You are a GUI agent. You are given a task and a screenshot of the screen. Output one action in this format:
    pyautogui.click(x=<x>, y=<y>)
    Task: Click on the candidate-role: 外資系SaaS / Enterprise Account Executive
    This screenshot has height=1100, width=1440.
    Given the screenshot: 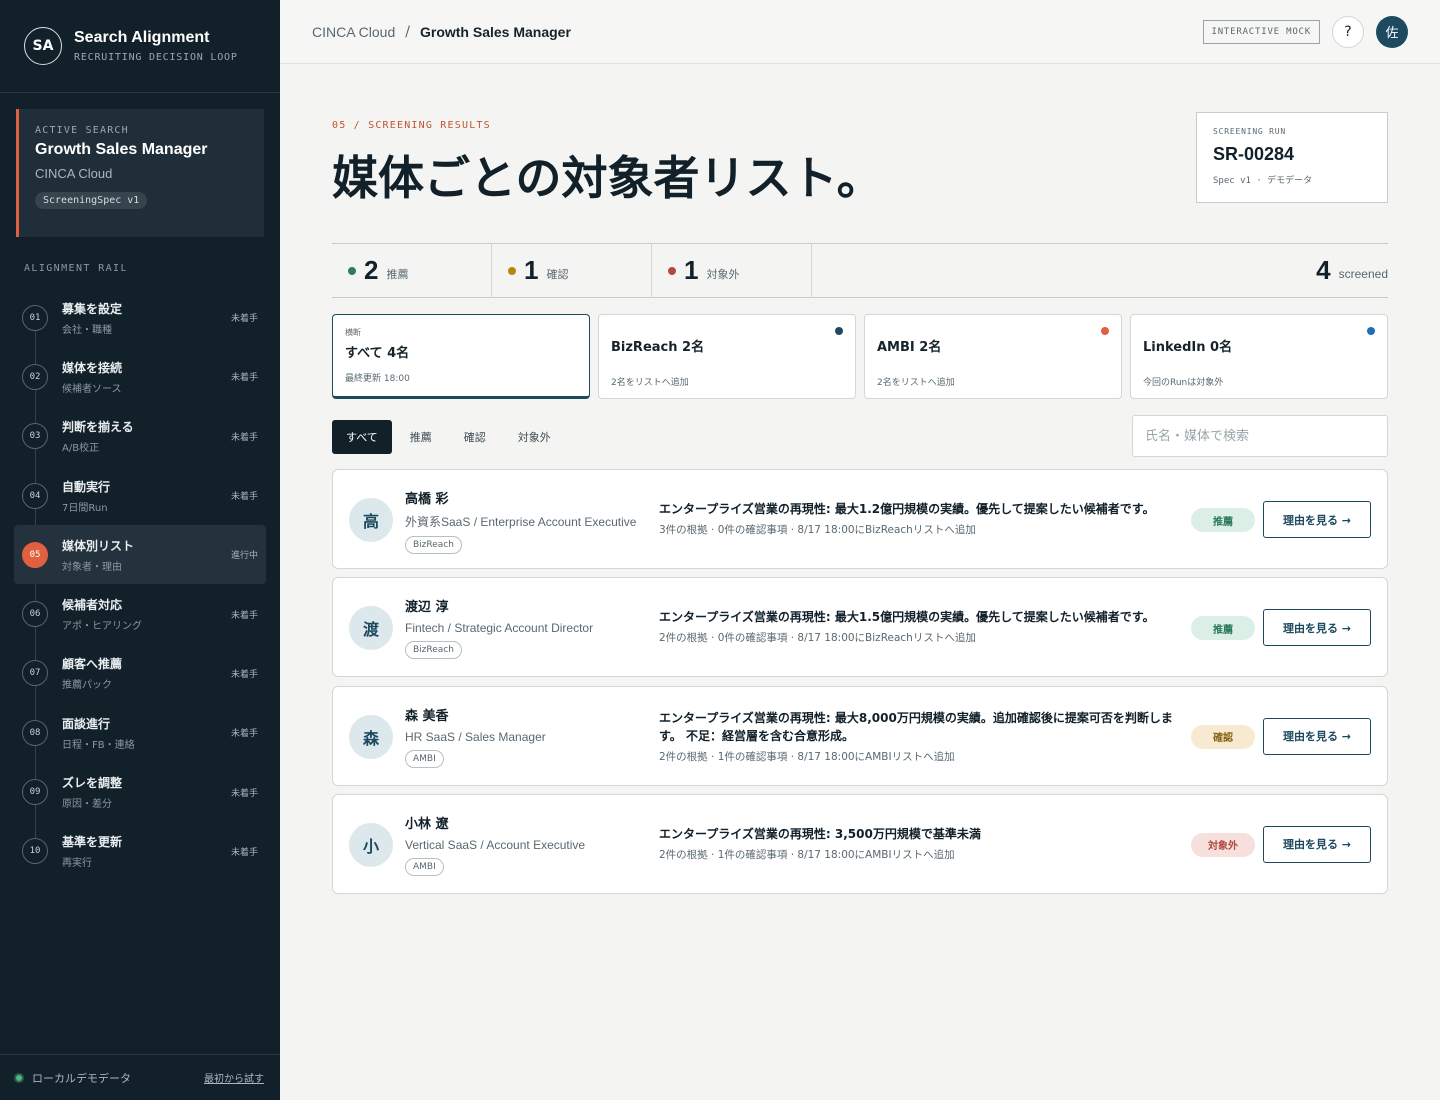 What is the action you would take?
    pyautogui.click(x=521, y=522)
    